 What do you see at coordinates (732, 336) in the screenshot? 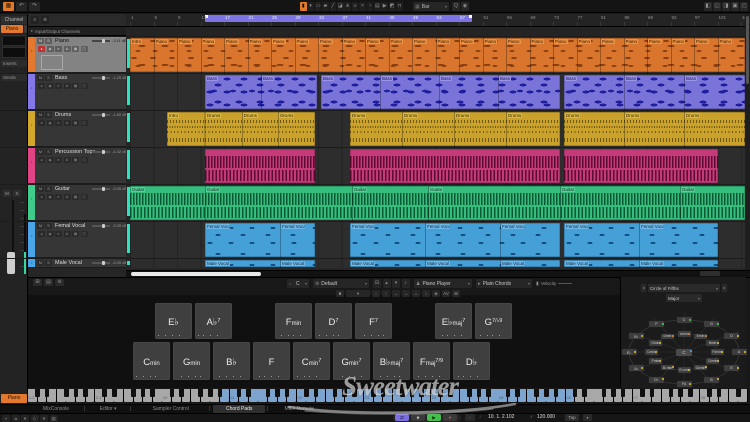
I see `outer-chord-D: D` at bounding box center [732, 336].